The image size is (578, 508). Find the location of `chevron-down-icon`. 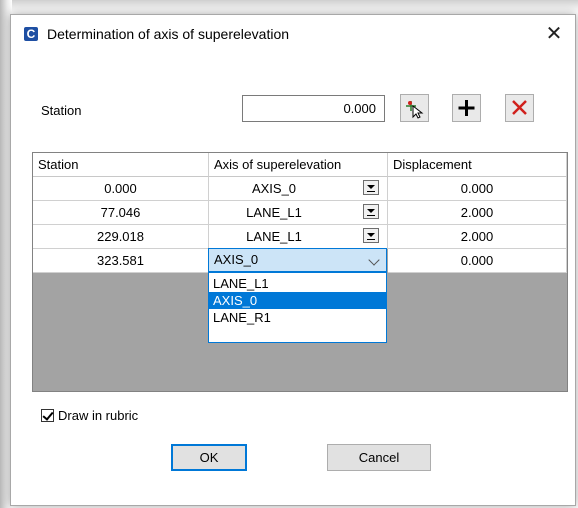

chevron-down-icon is located at coordinates (374, 260).